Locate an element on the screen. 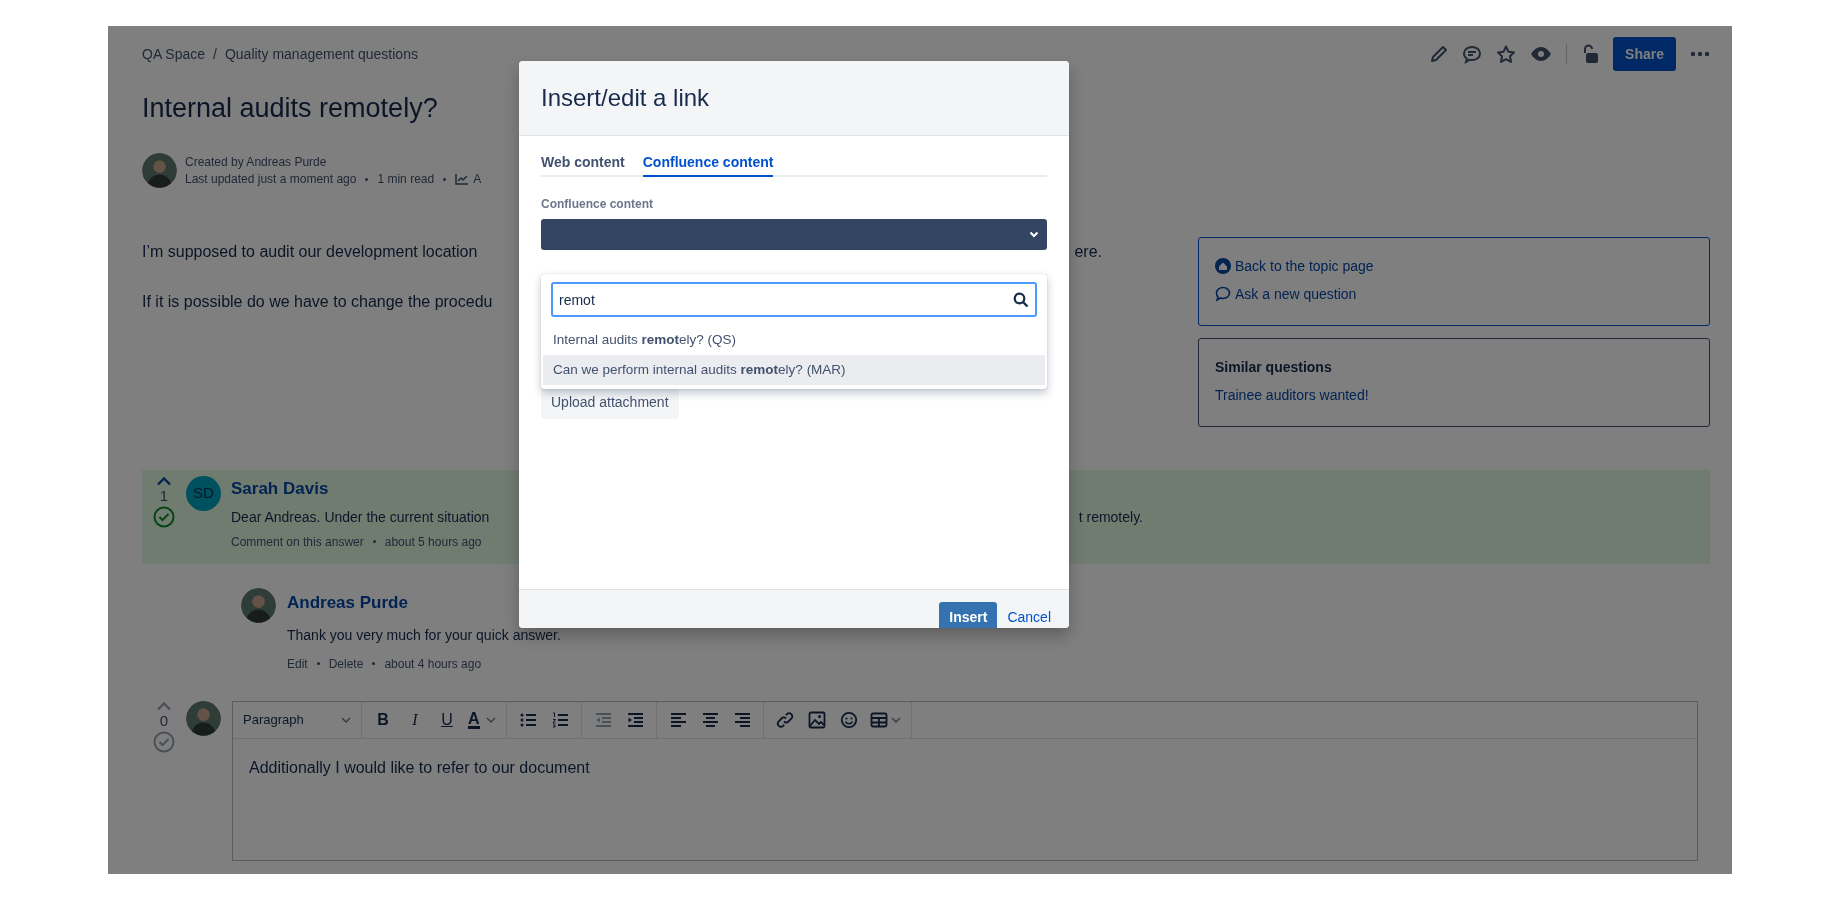 The height and width of the screenshot is (900, 1840). question-link: Trainee auditors wanted! is located at coordinates (1454, 395).